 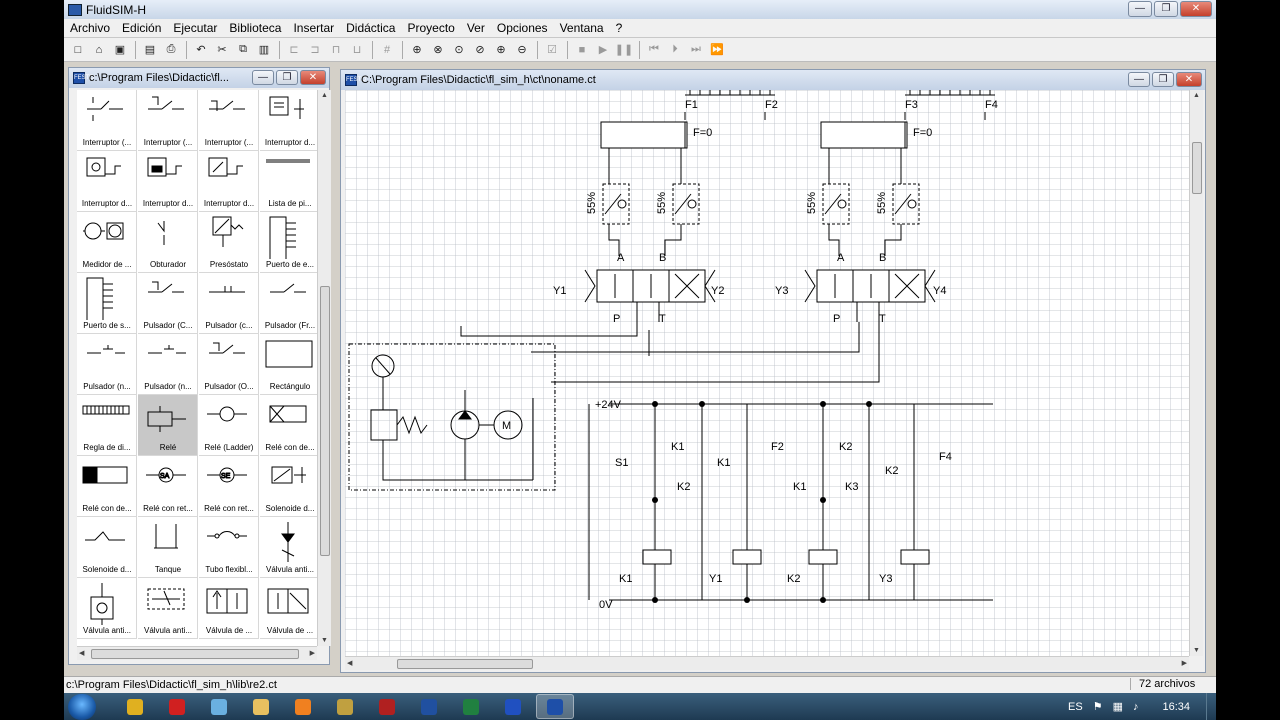 What do you see at coordinates (480, 50) in the screenshot?
I see `zoom-prev-icon: ⊘` at bounding box center [480, 50].